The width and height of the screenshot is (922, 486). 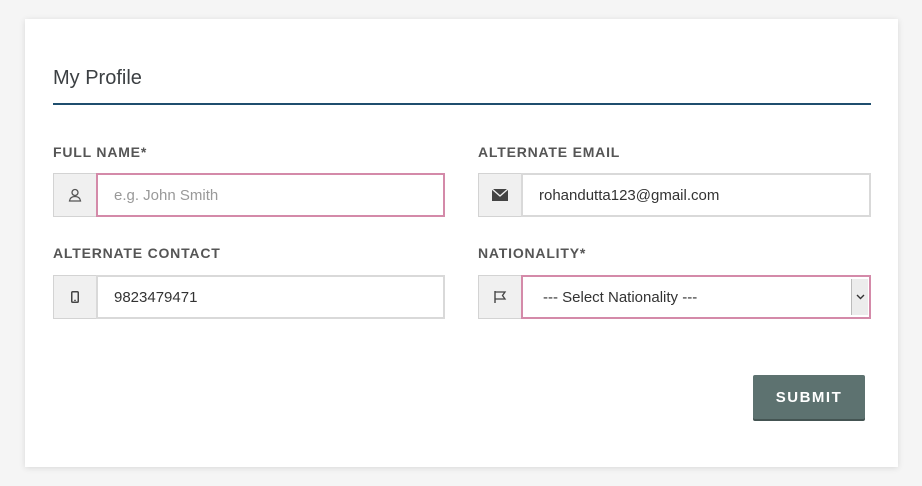 I want to click on nationality-selected-value: --- Select Nationality ---, so click(x=620, y=297).